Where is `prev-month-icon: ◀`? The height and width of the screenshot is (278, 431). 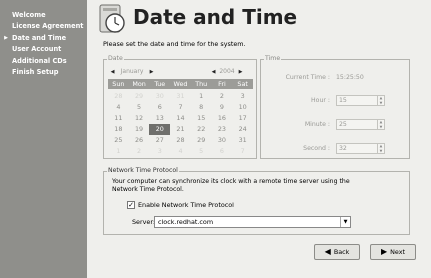
prev-month-icon: ◀ is located at coordinates (112, 72).